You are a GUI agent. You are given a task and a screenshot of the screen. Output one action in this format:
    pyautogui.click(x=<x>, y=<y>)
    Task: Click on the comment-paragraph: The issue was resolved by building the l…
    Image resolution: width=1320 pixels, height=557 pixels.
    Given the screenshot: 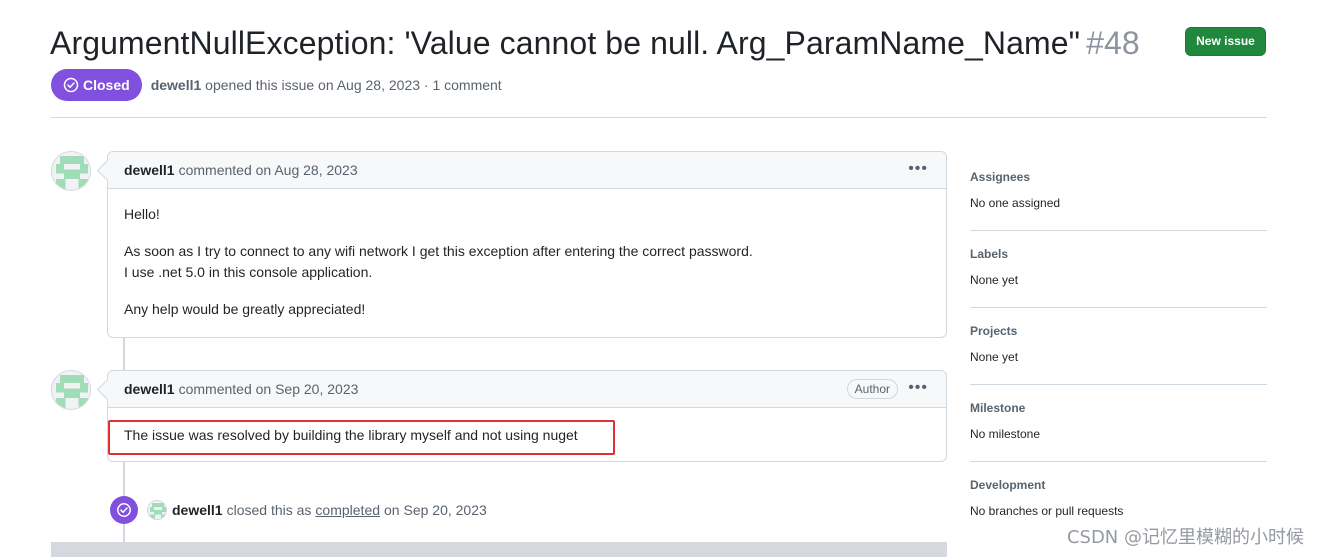 What is the action you would take?
    pyautogui.click(x=351, y=435)
    